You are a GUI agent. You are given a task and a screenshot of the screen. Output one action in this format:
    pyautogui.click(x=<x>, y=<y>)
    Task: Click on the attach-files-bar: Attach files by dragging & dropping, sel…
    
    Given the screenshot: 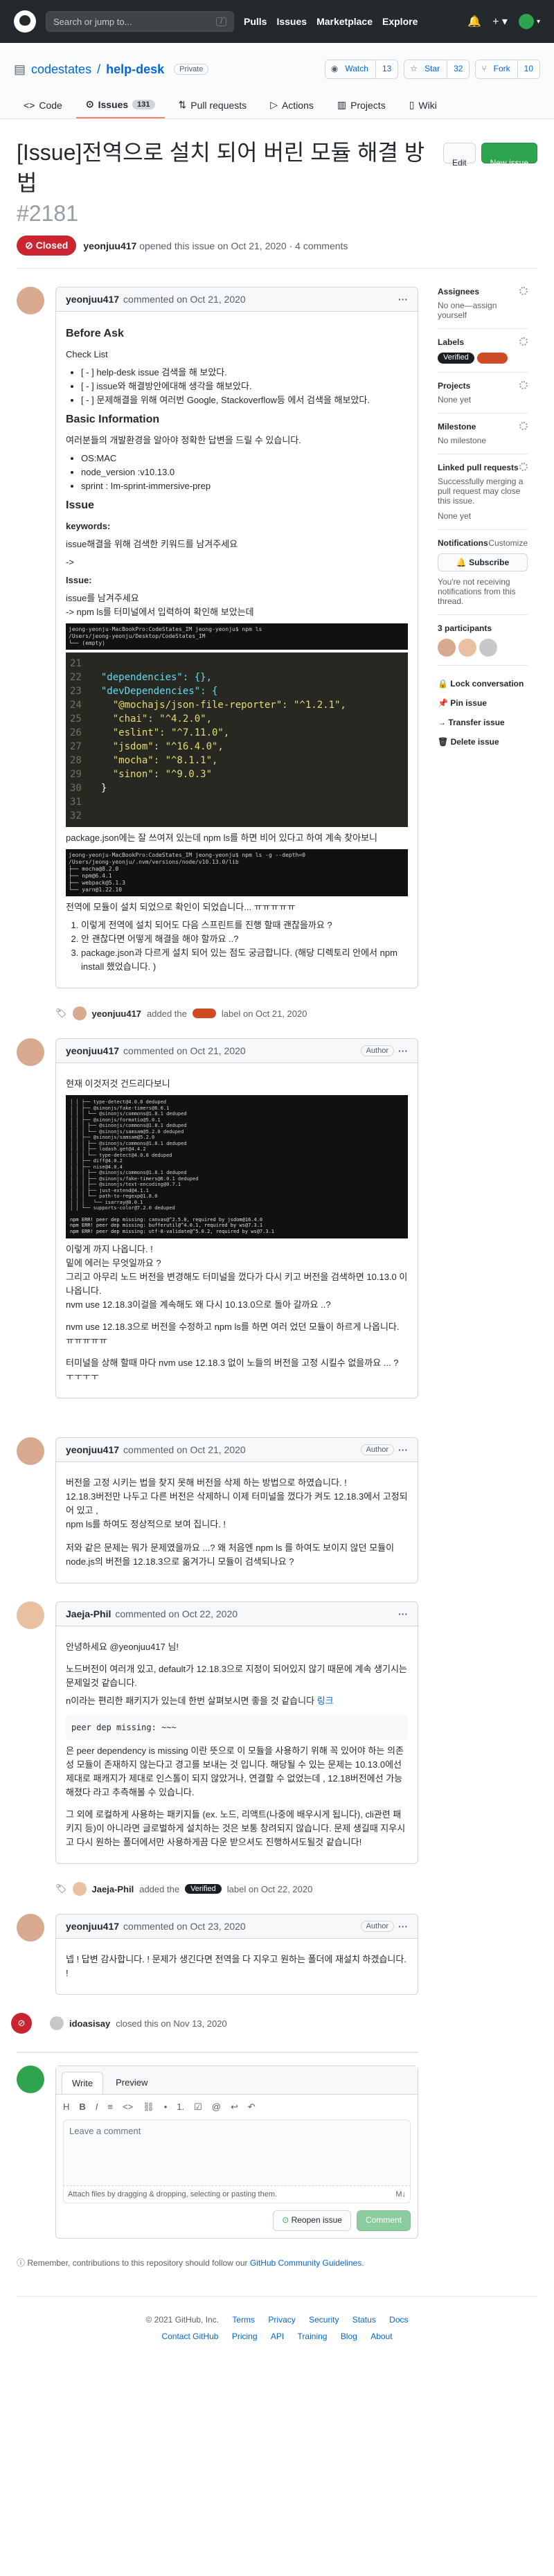 What is the action you would take?
    pyautogui.click(x=237, y=2194)
    